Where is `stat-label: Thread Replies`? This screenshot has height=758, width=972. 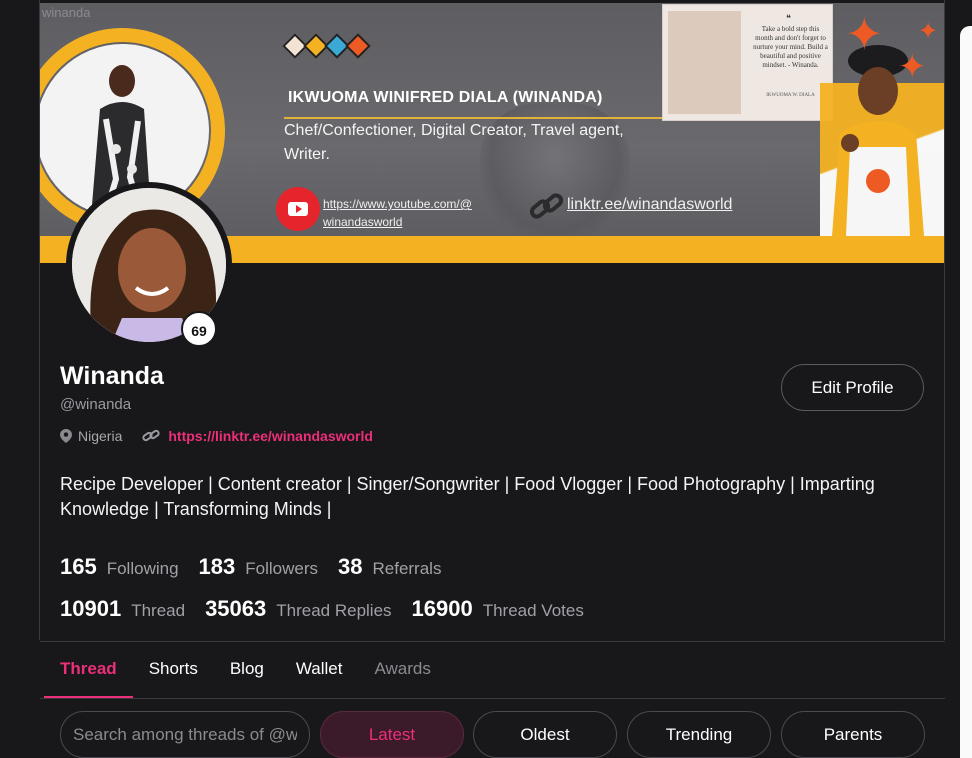 stat-label: Thread Replies is located at coordinates (334, 610).